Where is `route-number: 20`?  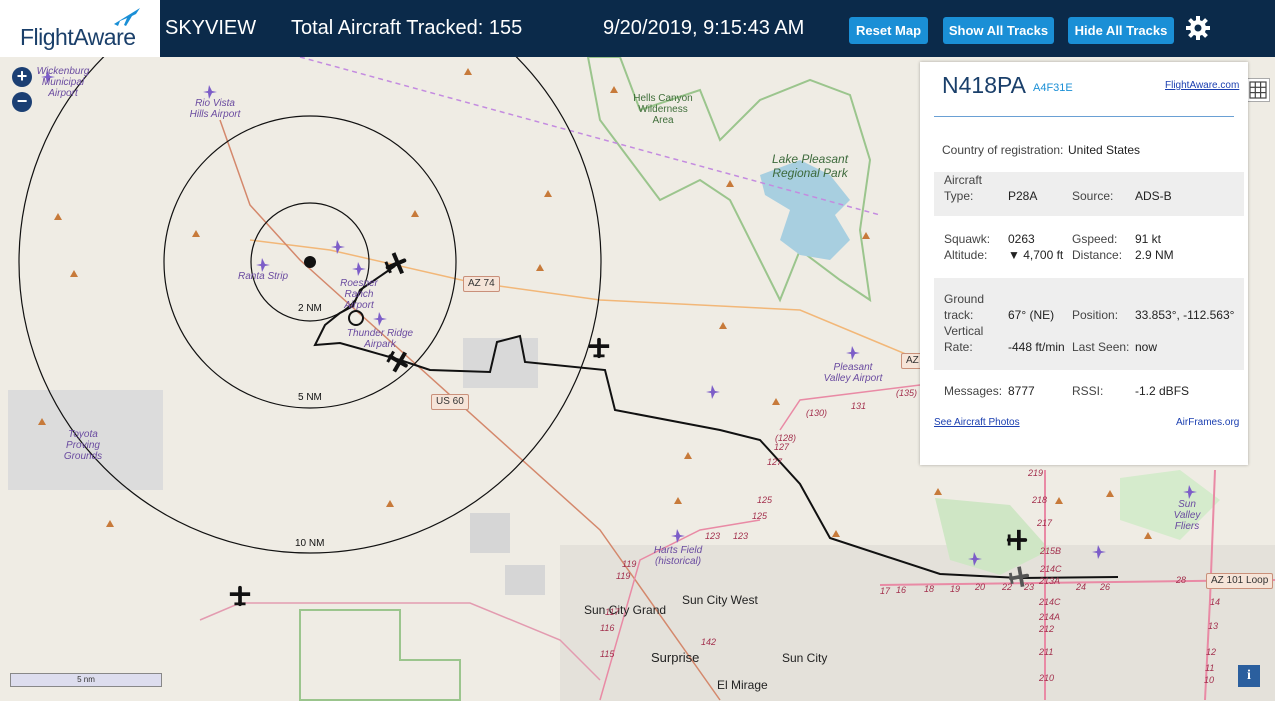
route-number: 20 is located at coordinates (980, 587).